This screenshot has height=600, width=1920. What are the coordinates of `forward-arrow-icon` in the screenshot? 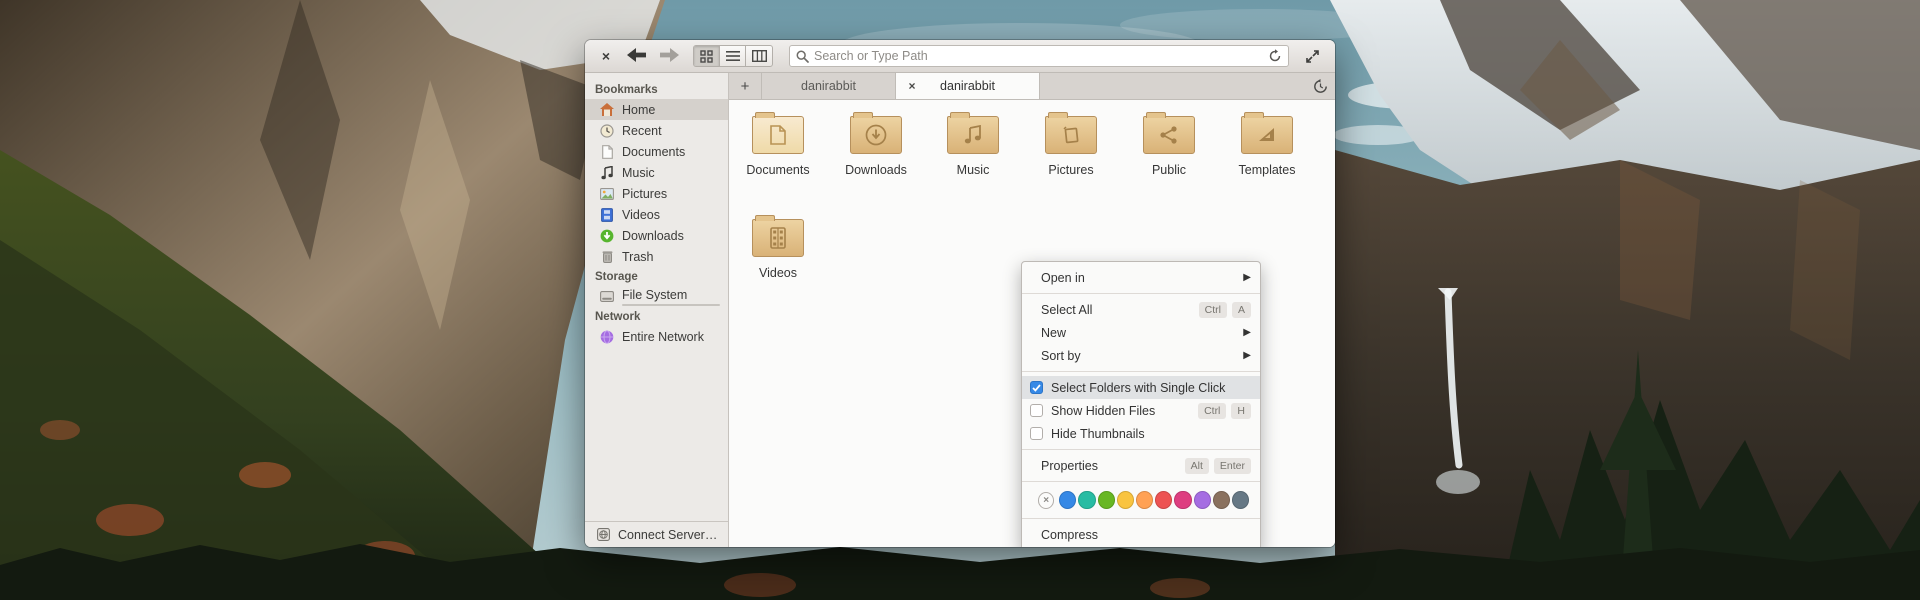 It's located at (669, 54).